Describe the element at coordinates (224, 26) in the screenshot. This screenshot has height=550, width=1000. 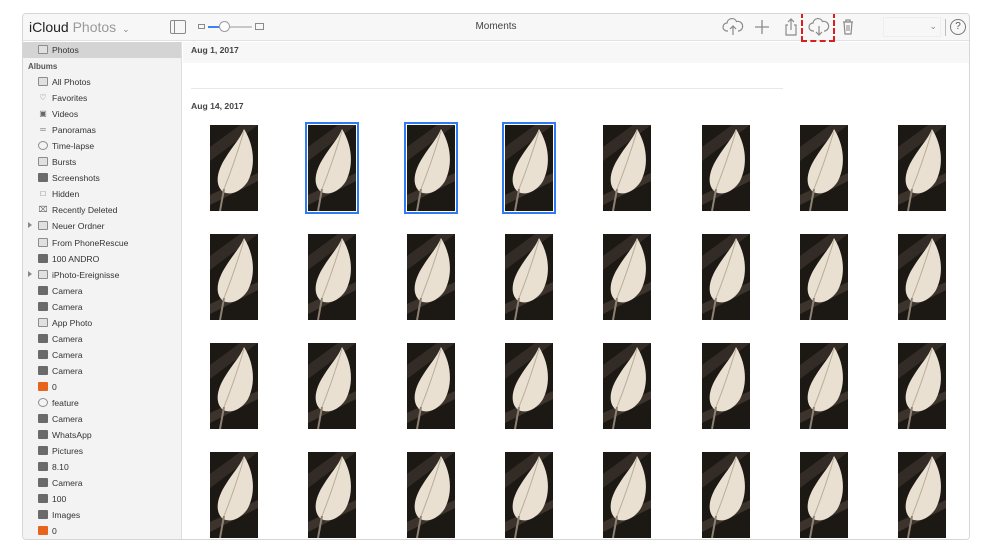
I see `zoom-slider-knob` at that location.